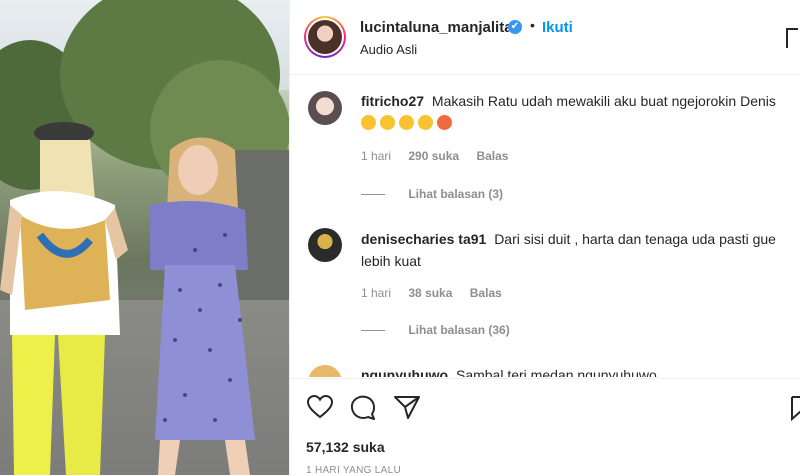 Image resolution: width=800 pixels, height=476 pixels. I want to click on verified-badge-icon: ✔, so click(515, 27).